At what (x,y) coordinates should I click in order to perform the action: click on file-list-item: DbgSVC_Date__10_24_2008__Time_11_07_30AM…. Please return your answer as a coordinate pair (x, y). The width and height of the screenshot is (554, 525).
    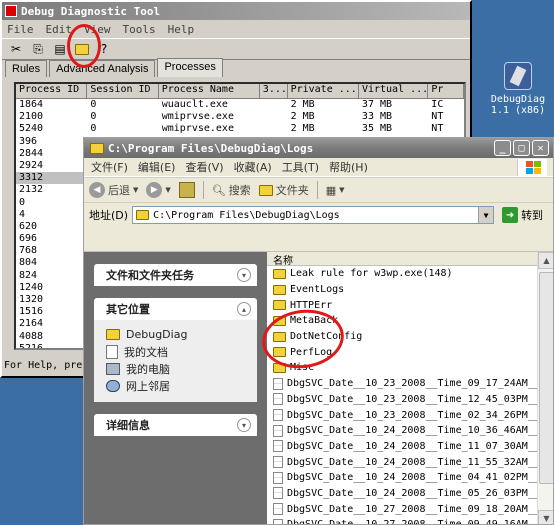
    Looking at the image, I should click on (402, 447).